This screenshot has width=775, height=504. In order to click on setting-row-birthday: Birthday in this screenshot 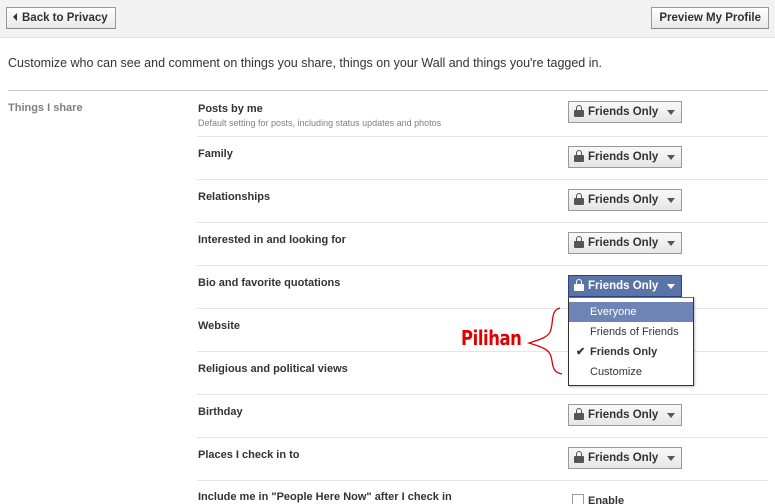, I will do `click(482, 416)`.